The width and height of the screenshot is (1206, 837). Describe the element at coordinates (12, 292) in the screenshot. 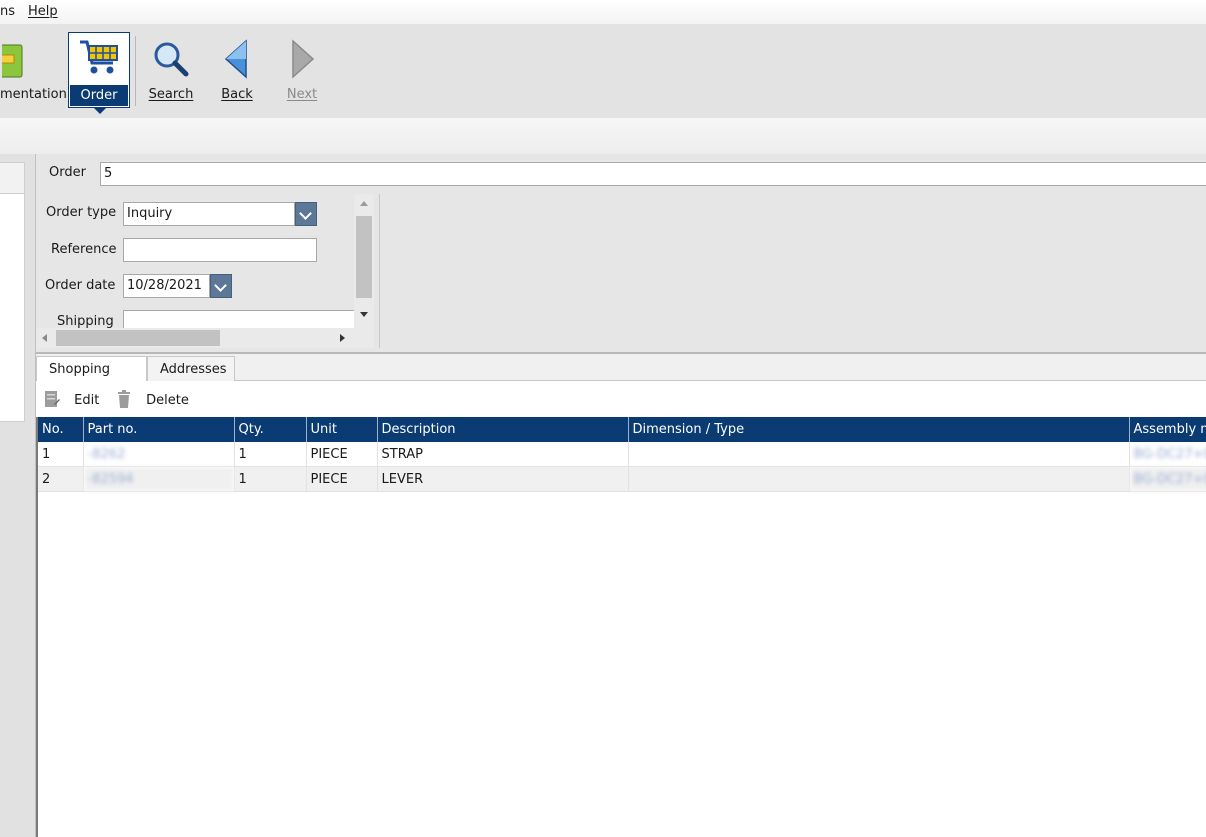

I see `left-panel-list` at that location.